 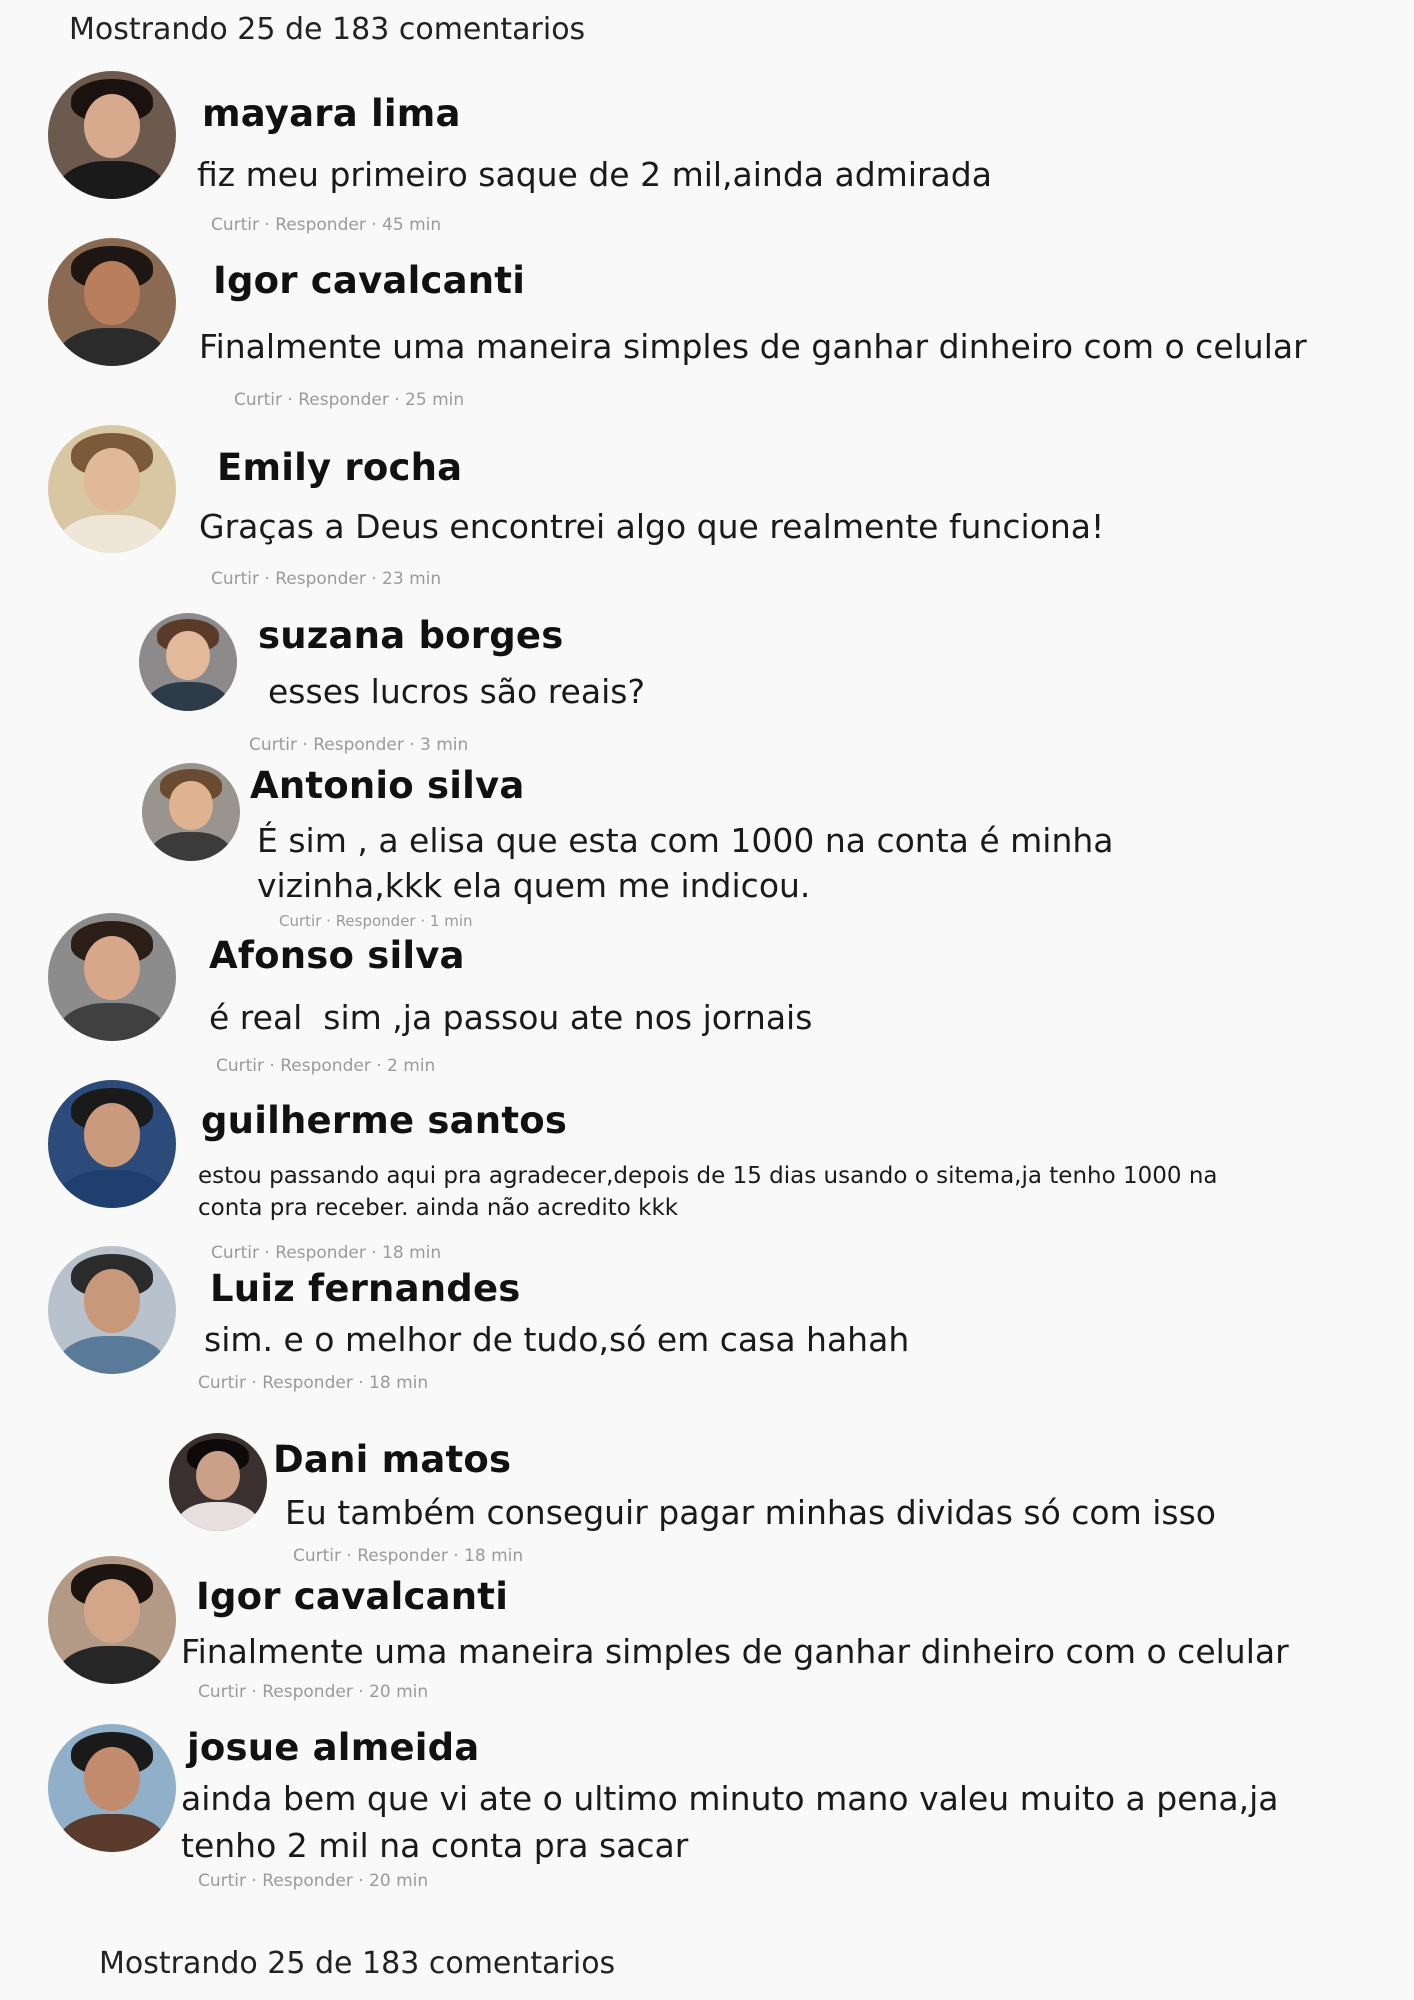 I want to click on comment-time: 3 min, so click(x=444, y=745).